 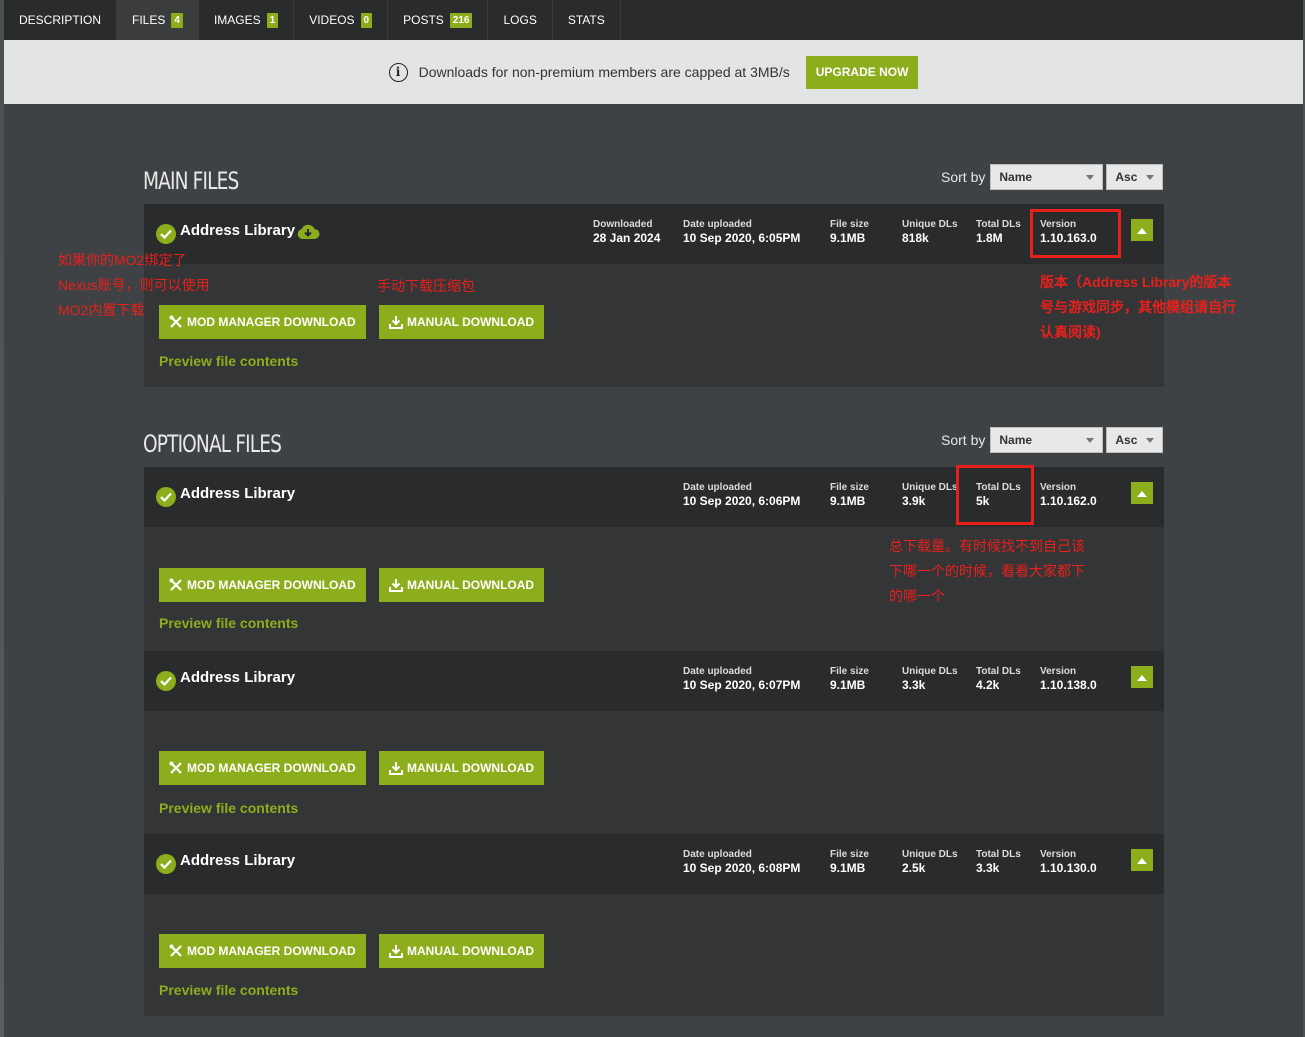 What do you see at coordinates (237, 20) in the screenshot?
I see `tab-label: IMAGES` at bounding box center [237, 20].